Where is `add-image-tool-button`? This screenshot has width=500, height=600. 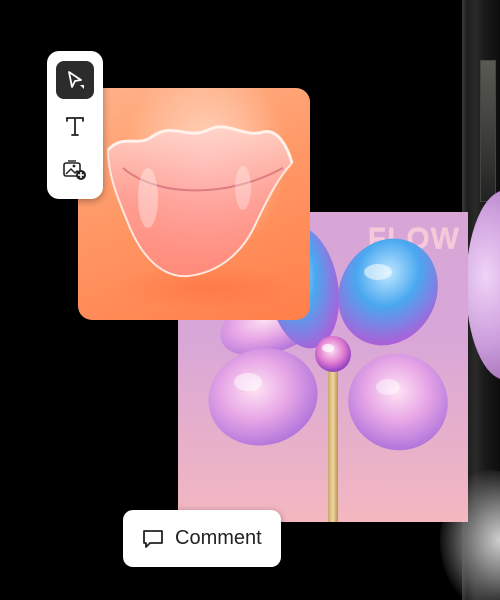
add-image-tool-button is located at coordinates (75, 170).